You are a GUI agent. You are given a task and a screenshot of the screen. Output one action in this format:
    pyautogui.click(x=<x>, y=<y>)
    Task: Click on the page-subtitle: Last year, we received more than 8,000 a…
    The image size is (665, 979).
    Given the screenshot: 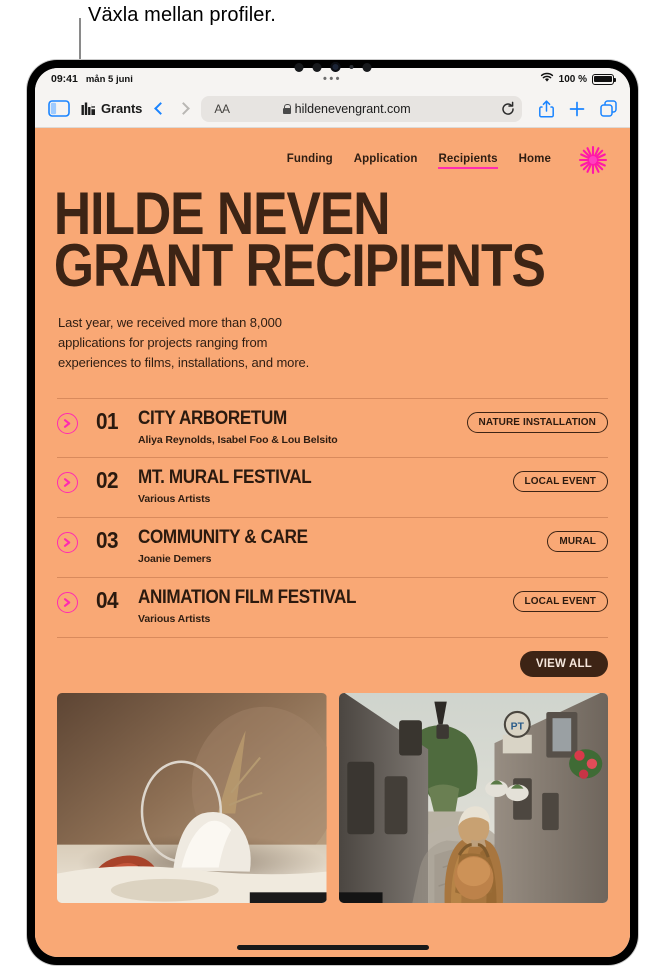 What is the action you would take?
    pyautogui.click(x=184, y=343)
    